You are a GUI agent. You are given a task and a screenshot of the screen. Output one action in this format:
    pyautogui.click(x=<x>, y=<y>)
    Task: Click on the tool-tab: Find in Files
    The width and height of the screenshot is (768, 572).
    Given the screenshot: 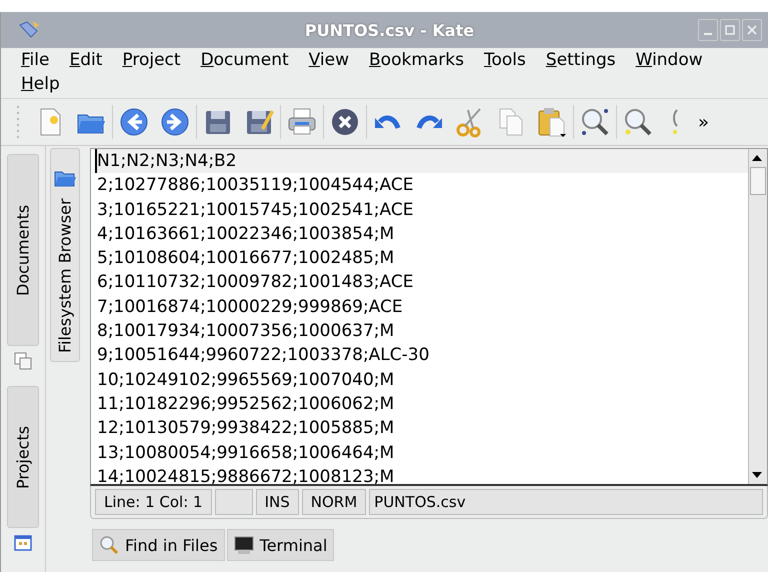 What is the action you would take?
    pyautogui.click(x=158, y=545)
    